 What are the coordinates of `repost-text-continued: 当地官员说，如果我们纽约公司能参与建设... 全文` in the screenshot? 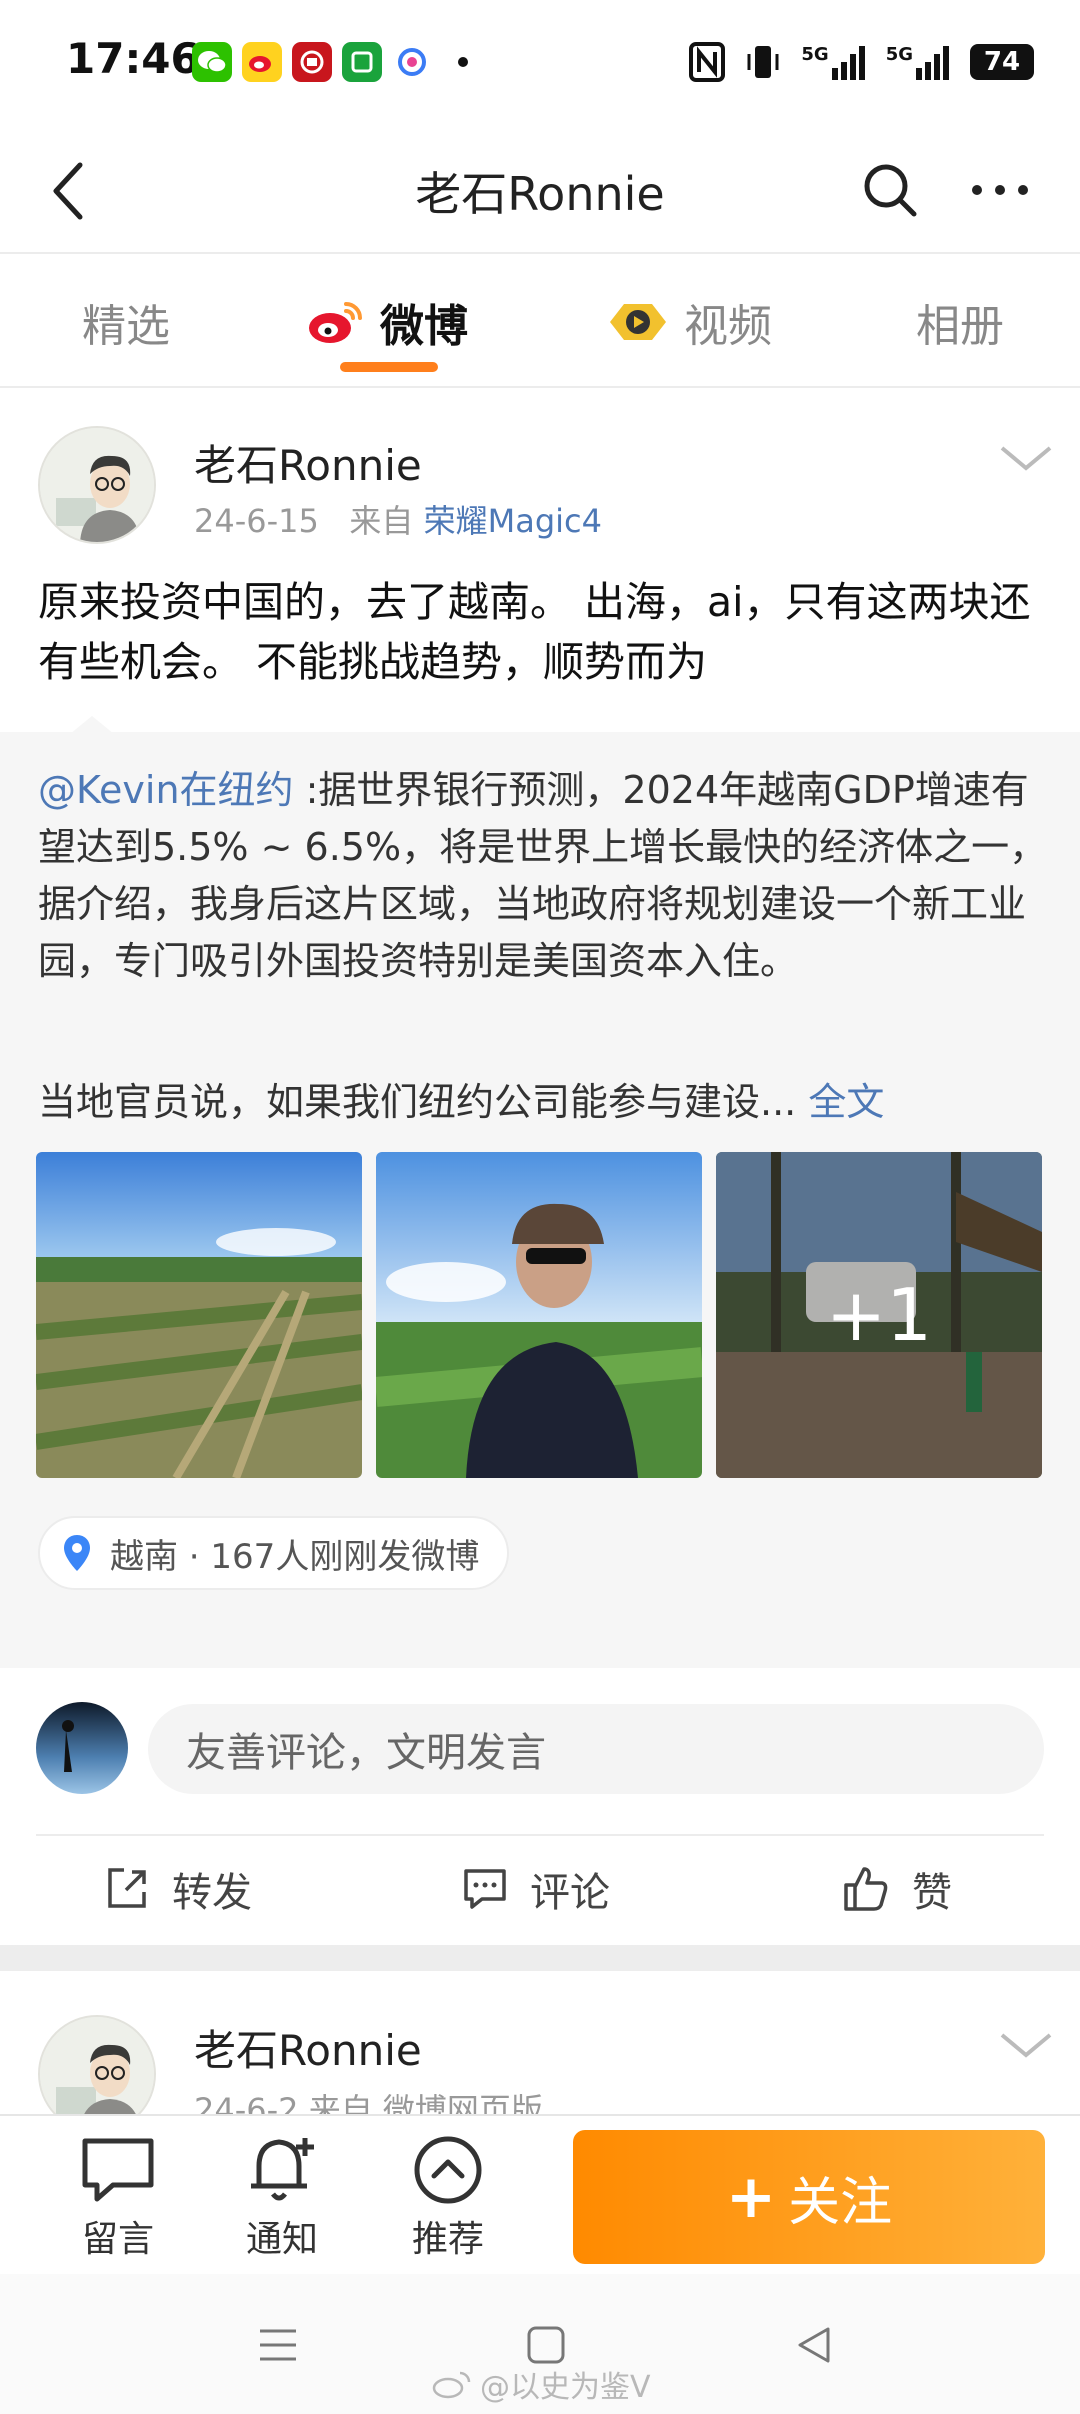 It's located at (461, 1102).